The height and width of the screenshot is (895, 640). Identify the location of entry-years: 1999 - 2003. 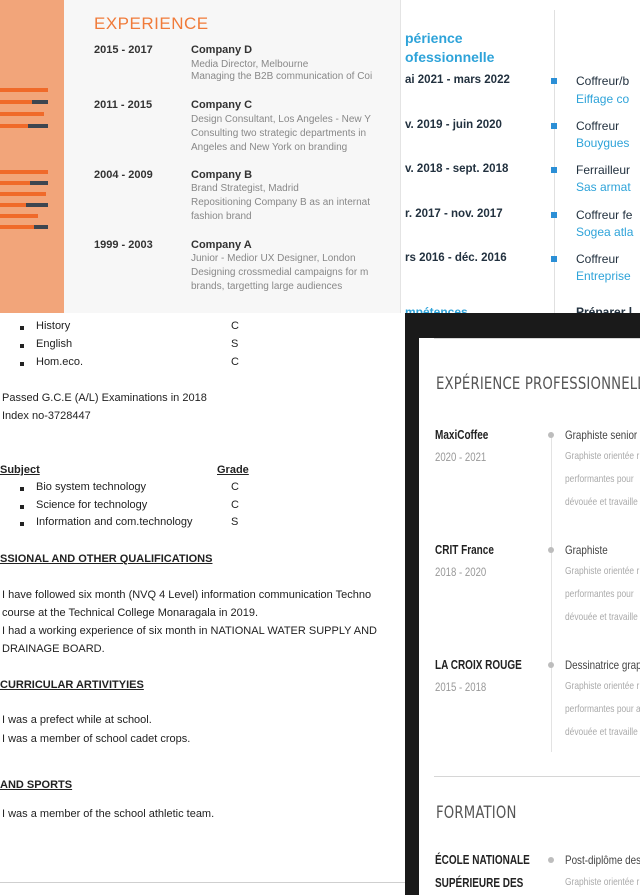
(123, 245).